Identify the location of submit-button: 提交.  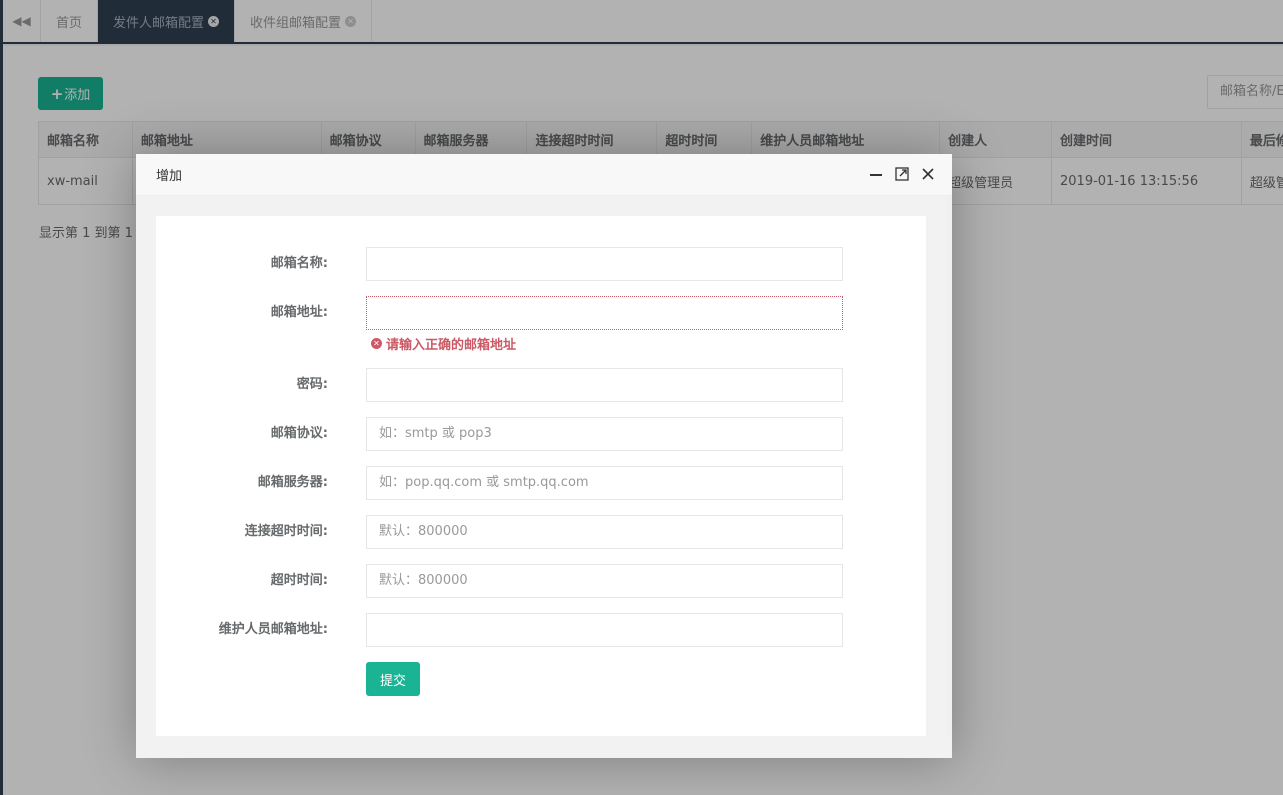
(393, 679).